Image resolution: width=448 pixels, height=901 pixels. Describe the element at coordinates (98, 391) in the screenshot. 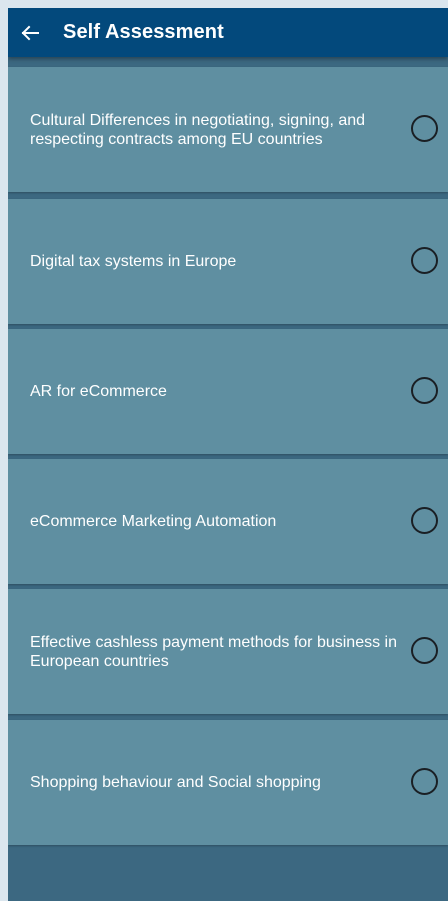

I see `topic-label: AR for eCommerce` at that location.